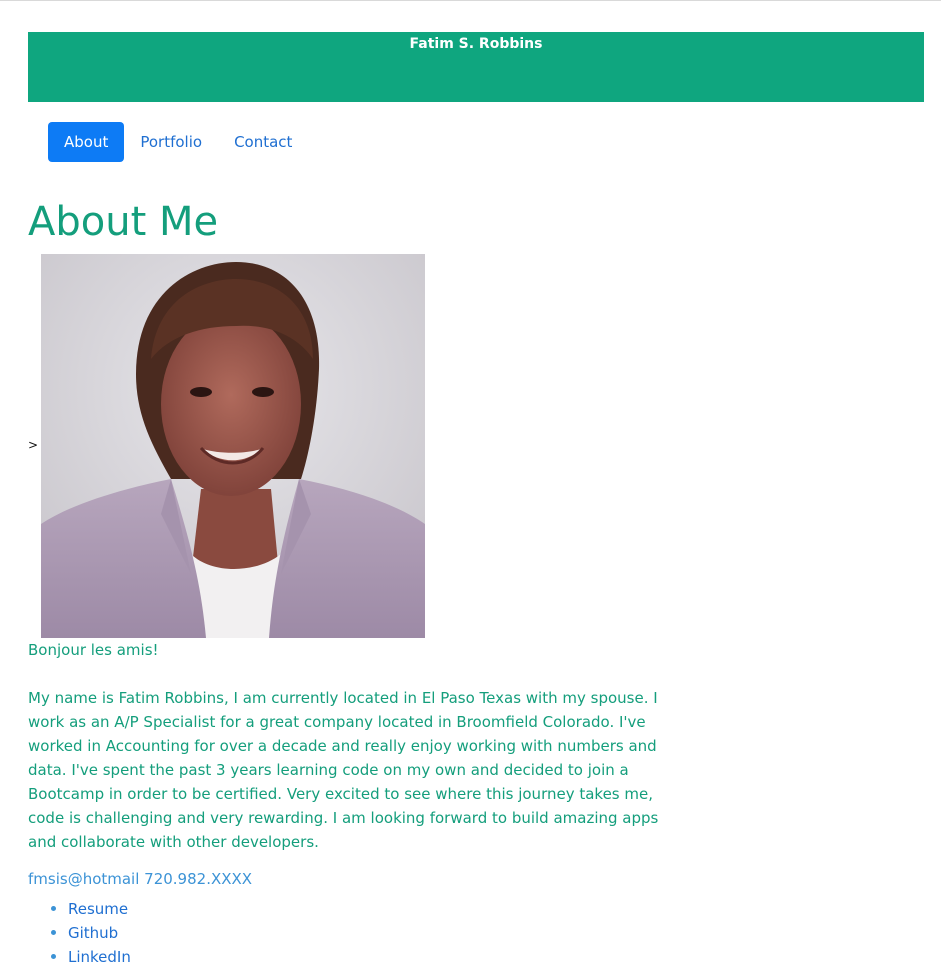 This screenshot has height=974, width=941. I want to click on nav-item-about: About, so click(86, 142).